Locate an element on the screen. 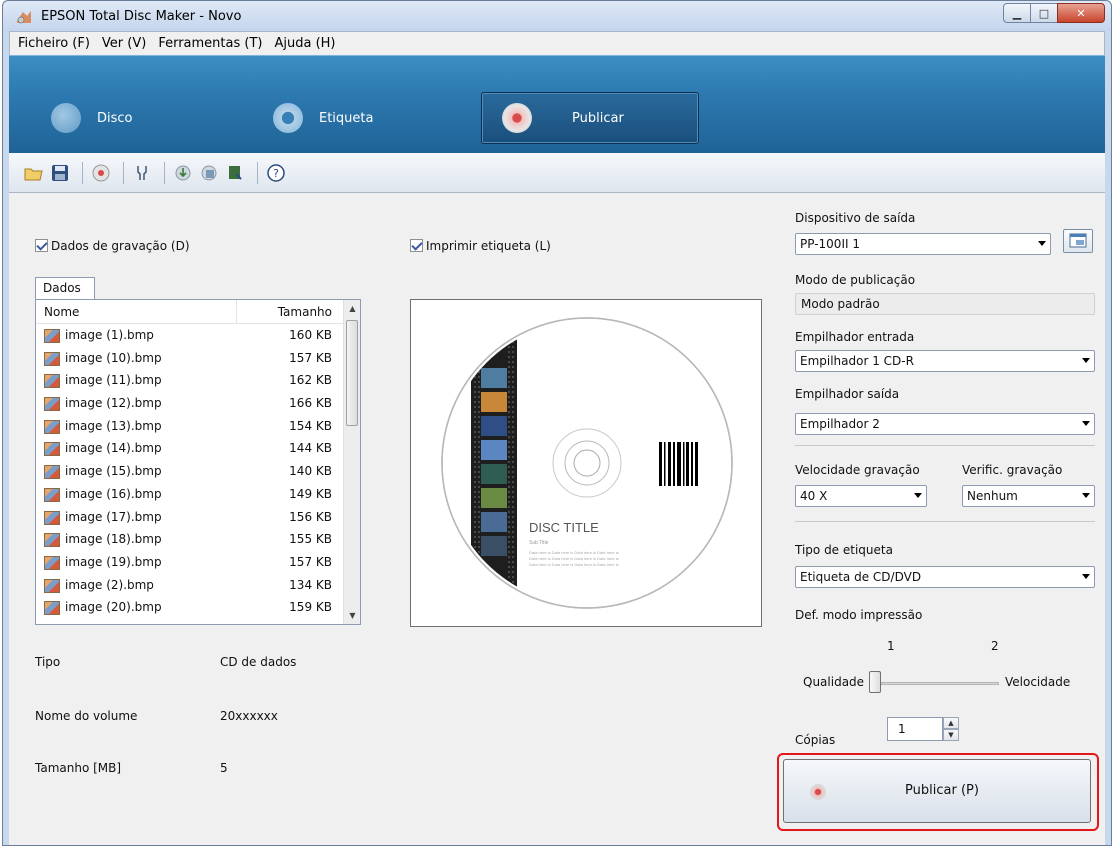 The width and height of the screenshot is (1114, 846). write-speed-label: Velocidade gravação is located at coordinates (857, 470).